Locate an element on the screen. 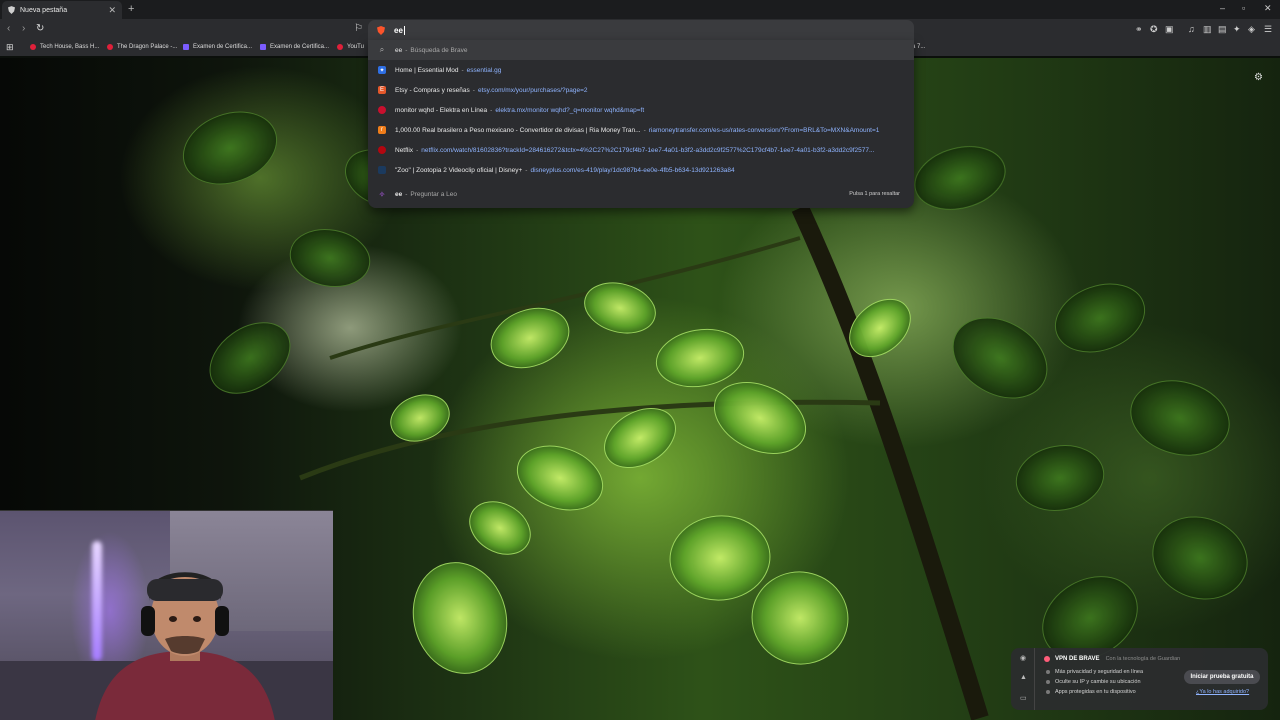  screenshot-icon: ▣ is located at coordinates (1169, 29).